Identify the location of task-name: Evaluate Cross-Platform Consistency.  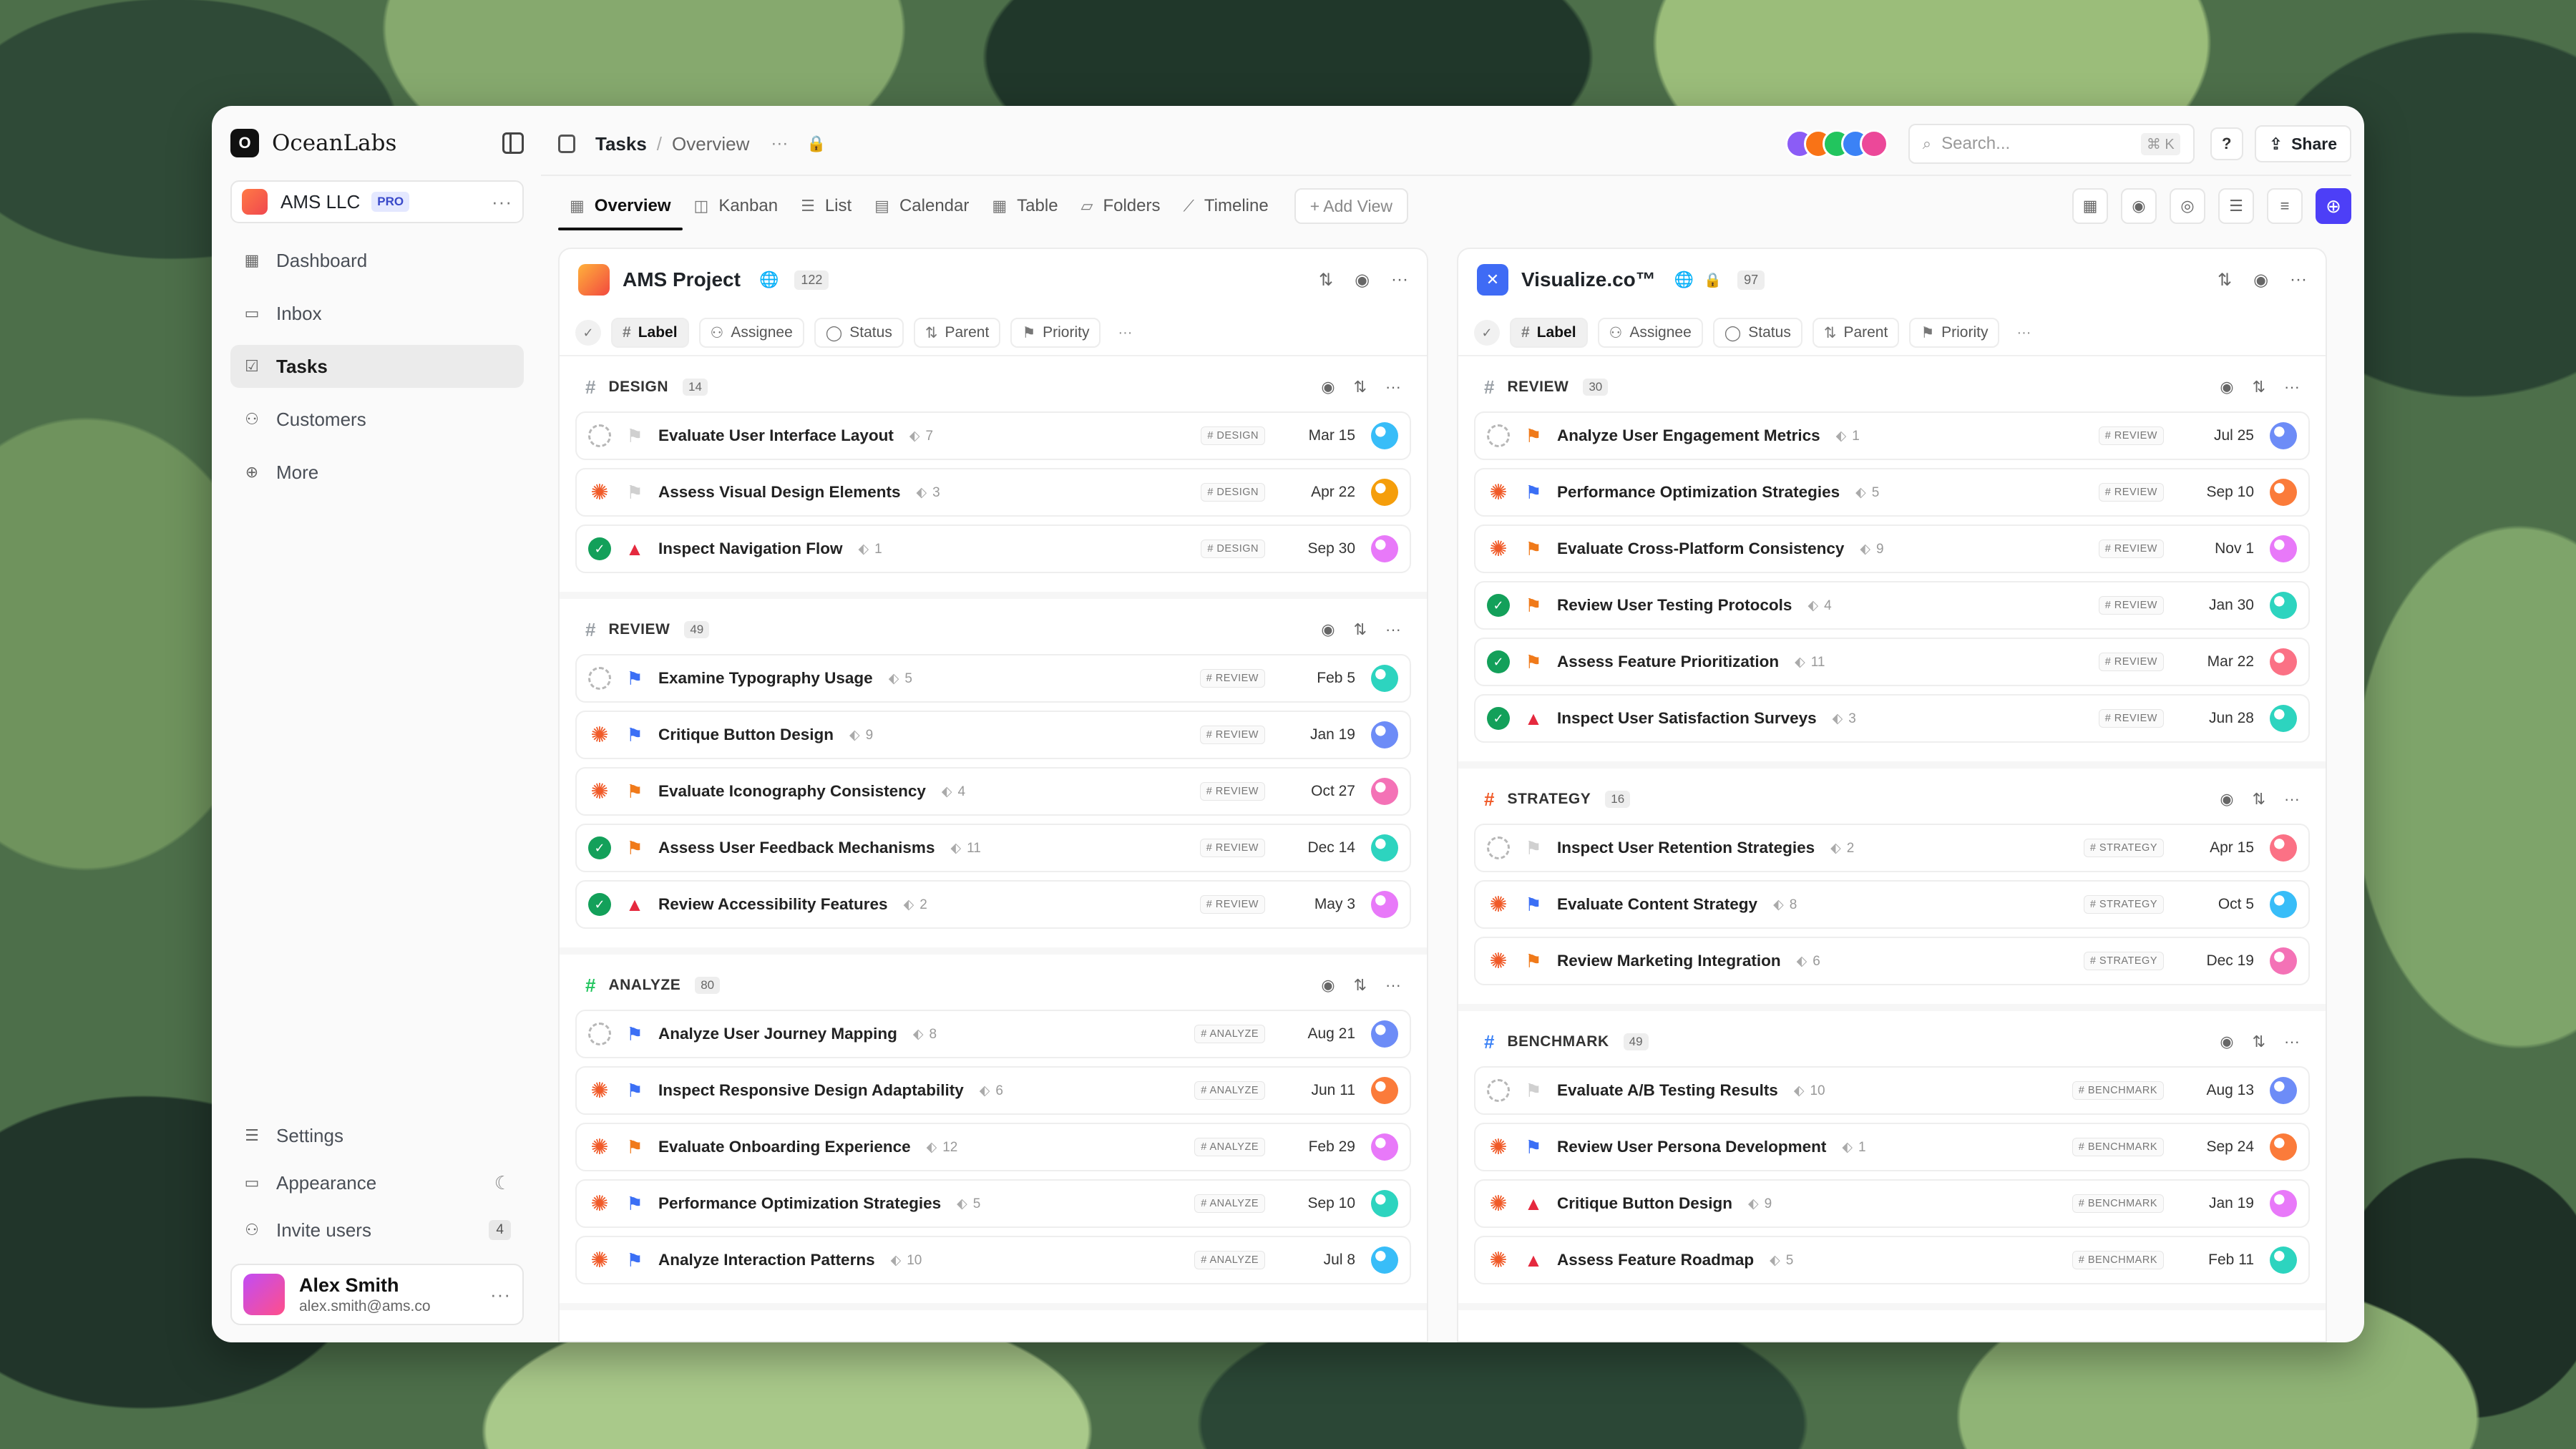
(1700, 549).